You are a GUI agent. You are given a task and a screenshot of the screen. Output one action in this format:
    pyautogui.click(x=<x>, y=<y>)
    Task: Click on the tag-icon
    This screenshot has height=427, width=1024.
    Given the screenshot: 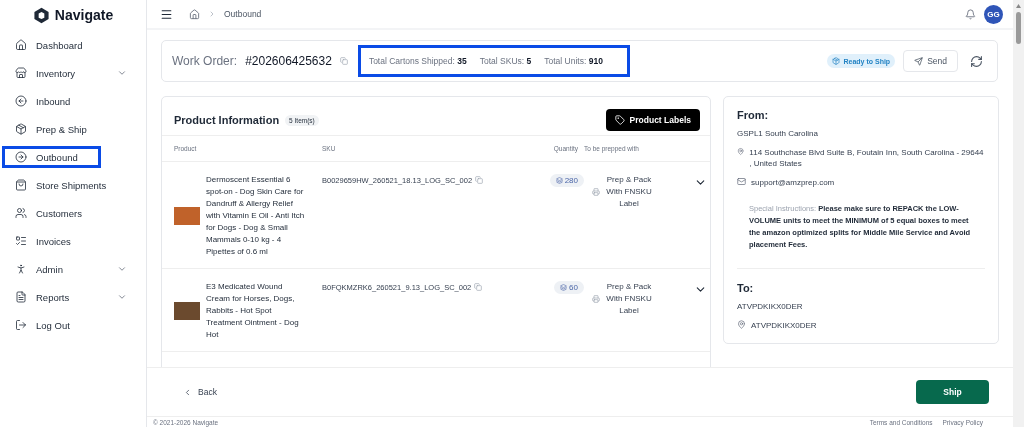 What is the action you would take?
    pyautogui.click(x=619, y=120)
    